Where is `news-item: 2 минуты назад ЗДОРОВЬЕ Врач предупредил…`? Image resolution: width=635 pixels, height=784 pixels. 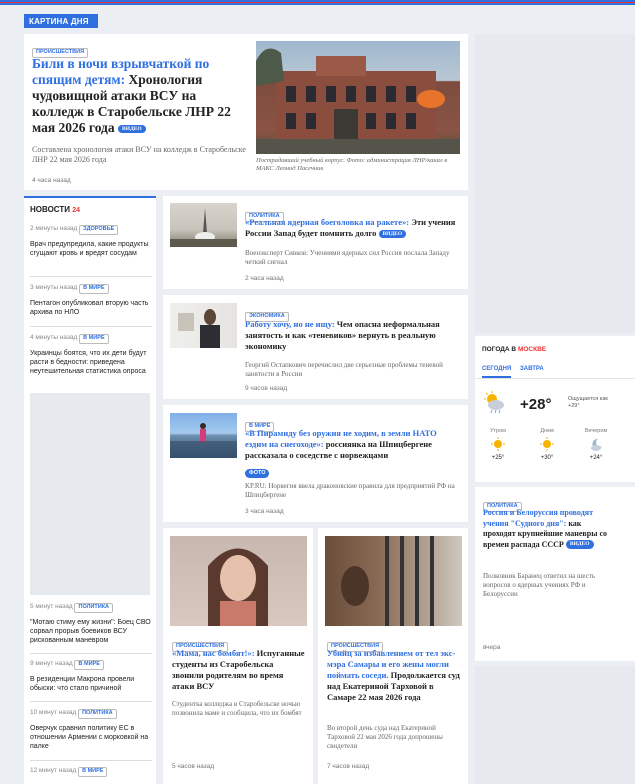
news-item: 2 минуты назад ЗДОРОВЬЕ Врач предупредил… is located at coordinates (91, 241).